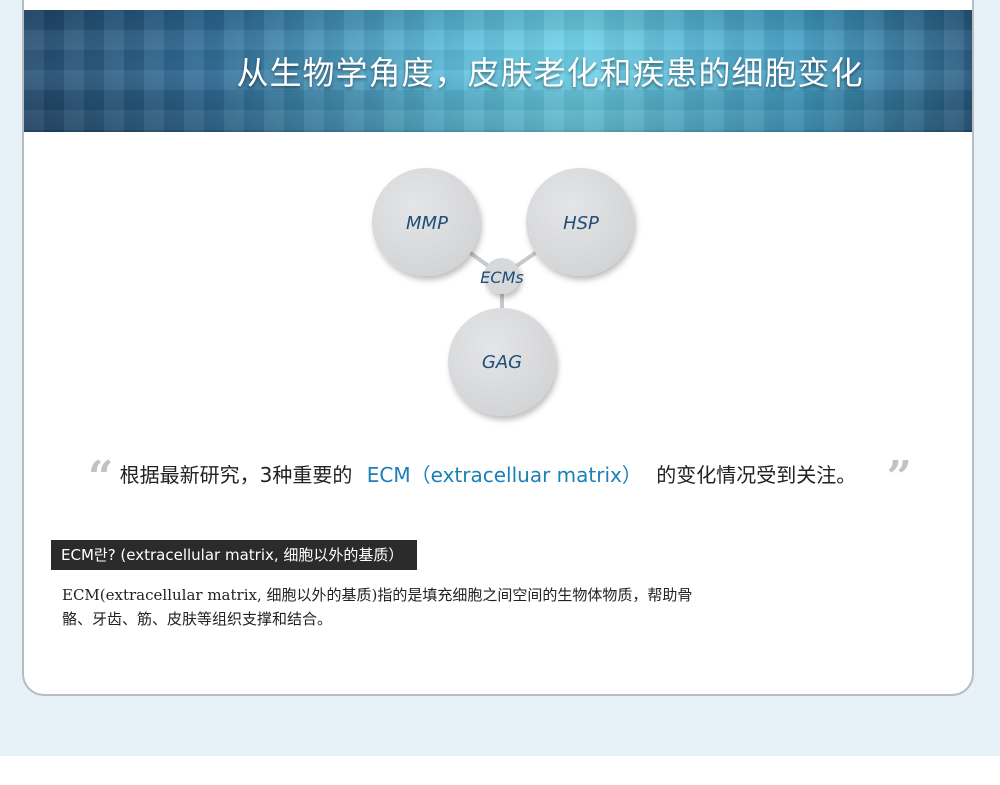 This screenshot has height=785, width=1000. Describe the element at coordinates (501, 277) in the screenshot. I see `center-label-ecms: ECMs` at that location.